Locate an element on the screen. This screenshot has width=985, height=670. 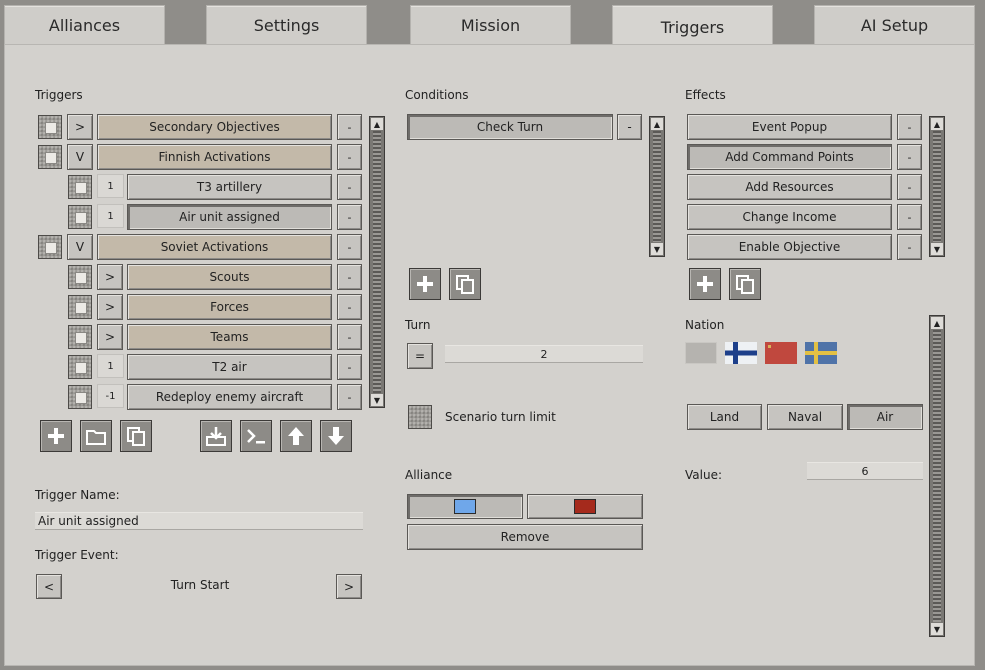
trigger-item: Secondary Objectives is located at coordinates (214, 127).